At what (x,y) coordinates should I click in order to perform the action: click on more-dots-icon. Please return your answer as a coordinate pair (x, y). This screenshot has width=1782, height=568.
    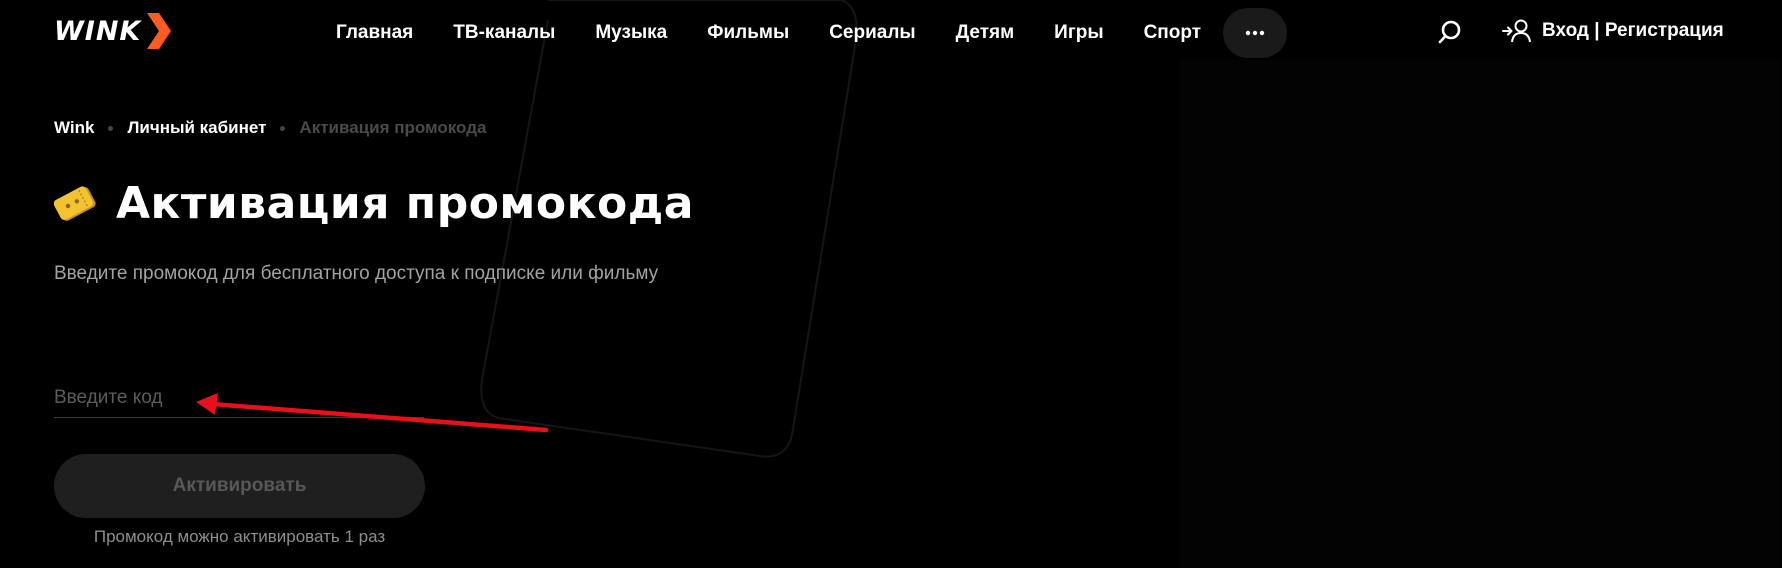
    Looking at the image, I should click on (1255, 33).